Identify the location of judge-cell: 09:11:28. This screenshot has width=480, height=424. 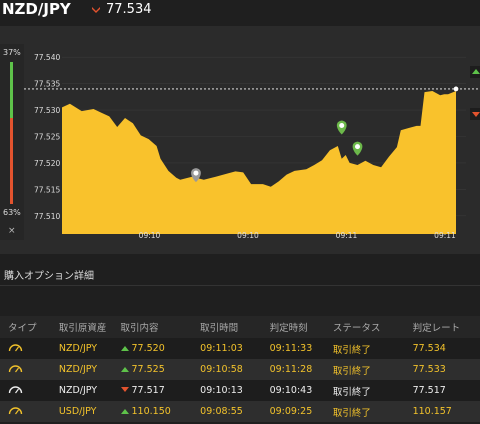
(301, 369).